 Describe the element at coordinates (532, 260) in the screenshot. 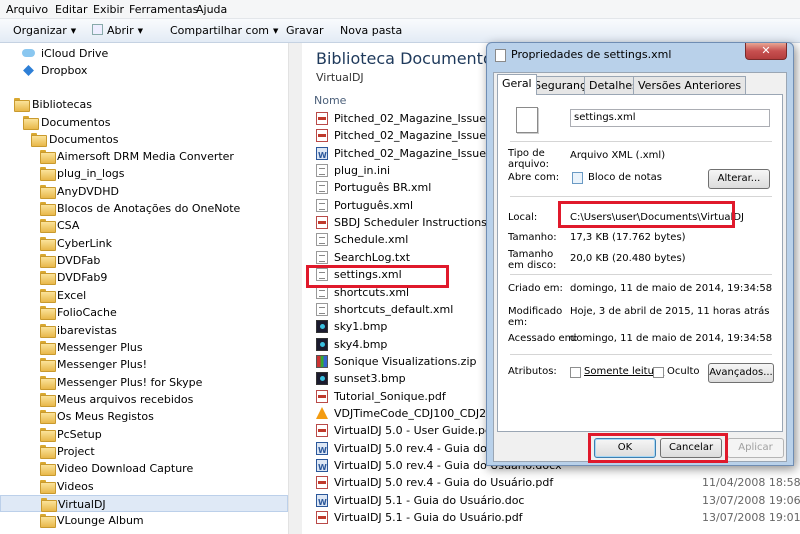

I see `disk-size-label: Tamanho em disco:` at that location.